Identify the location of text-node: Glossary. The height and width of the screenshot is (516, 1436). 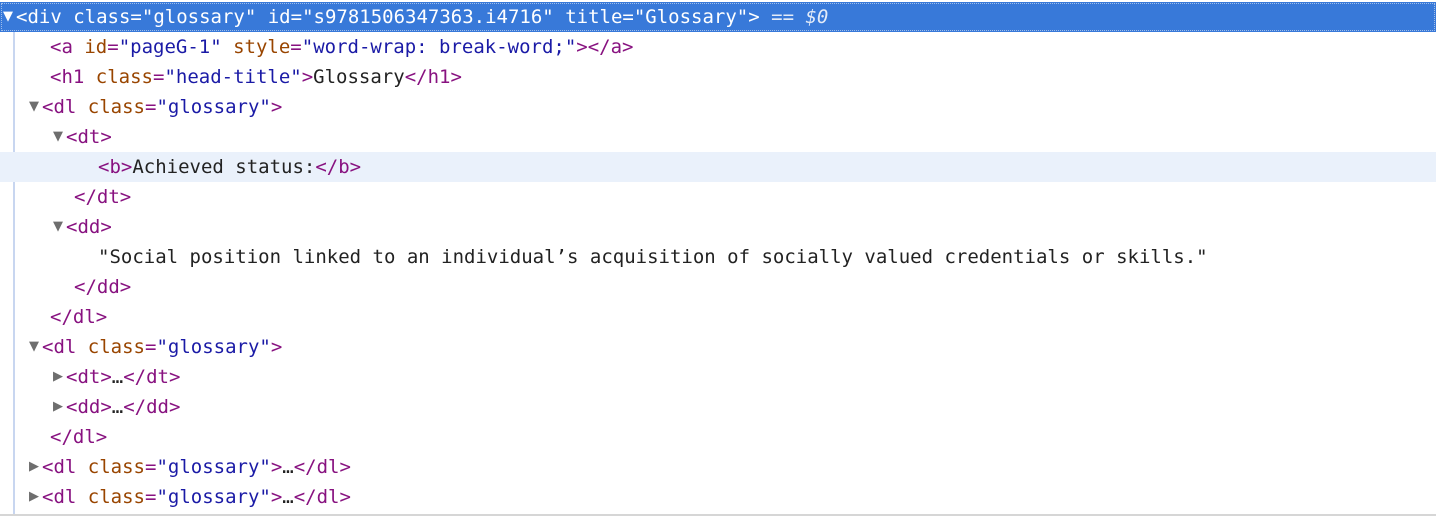
(359, 77).